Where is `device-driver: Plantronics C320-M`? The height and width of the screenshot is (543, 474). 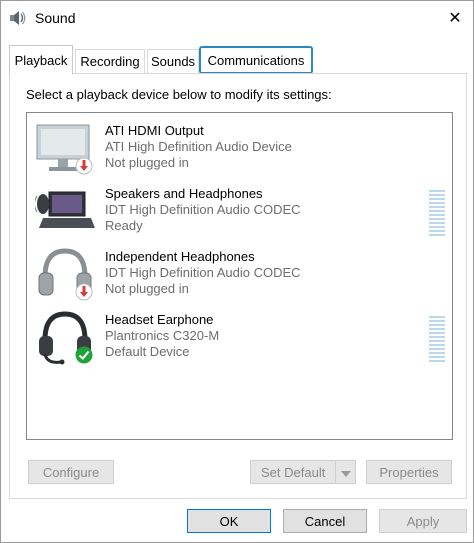 device-driver: Plantronics C320-M is located at coordinates (162, 335).